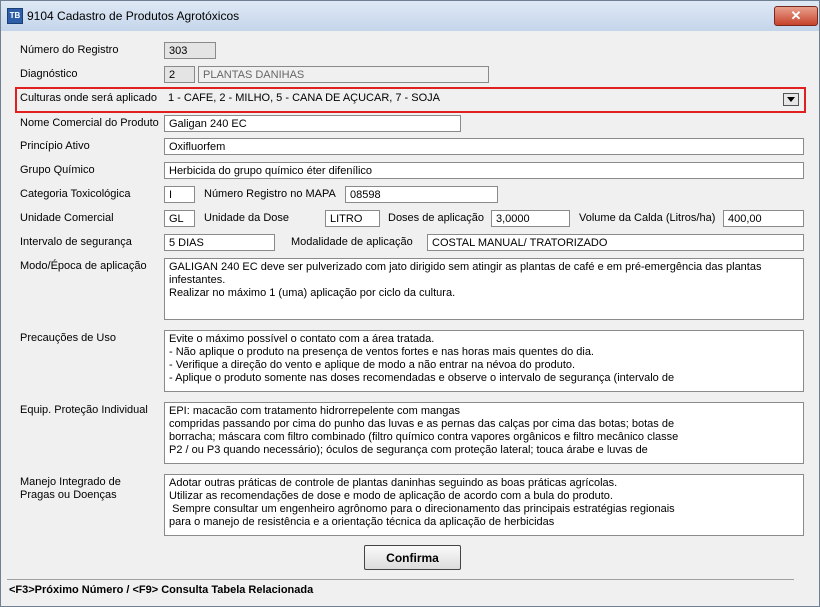 This screenshot has width=820, height=607. I want to click on intervalo-label: Intervalo de segurança, so click(76, 242).